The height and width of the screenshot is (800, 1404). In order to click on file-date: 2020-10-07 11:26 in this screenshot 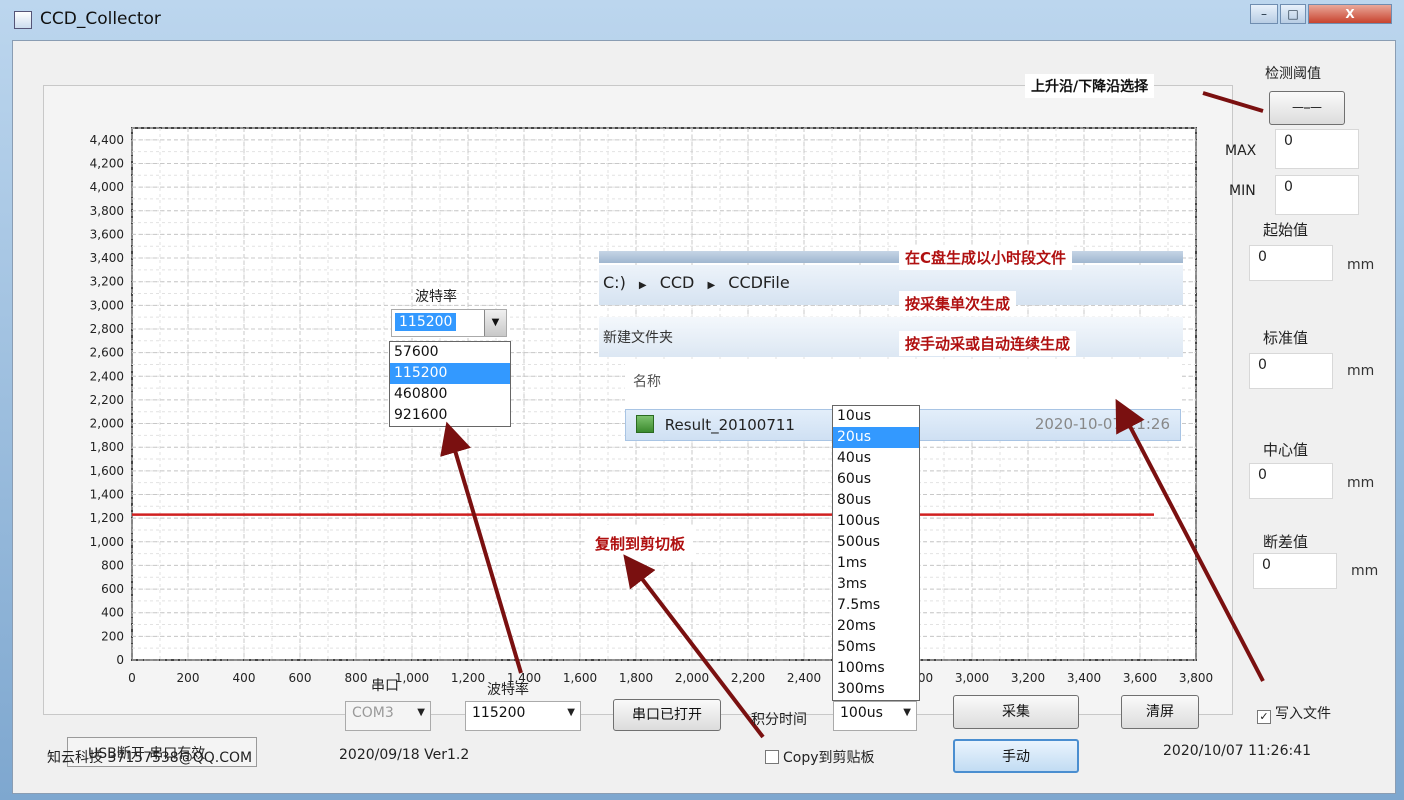, I will do `click(1102, 424)`.